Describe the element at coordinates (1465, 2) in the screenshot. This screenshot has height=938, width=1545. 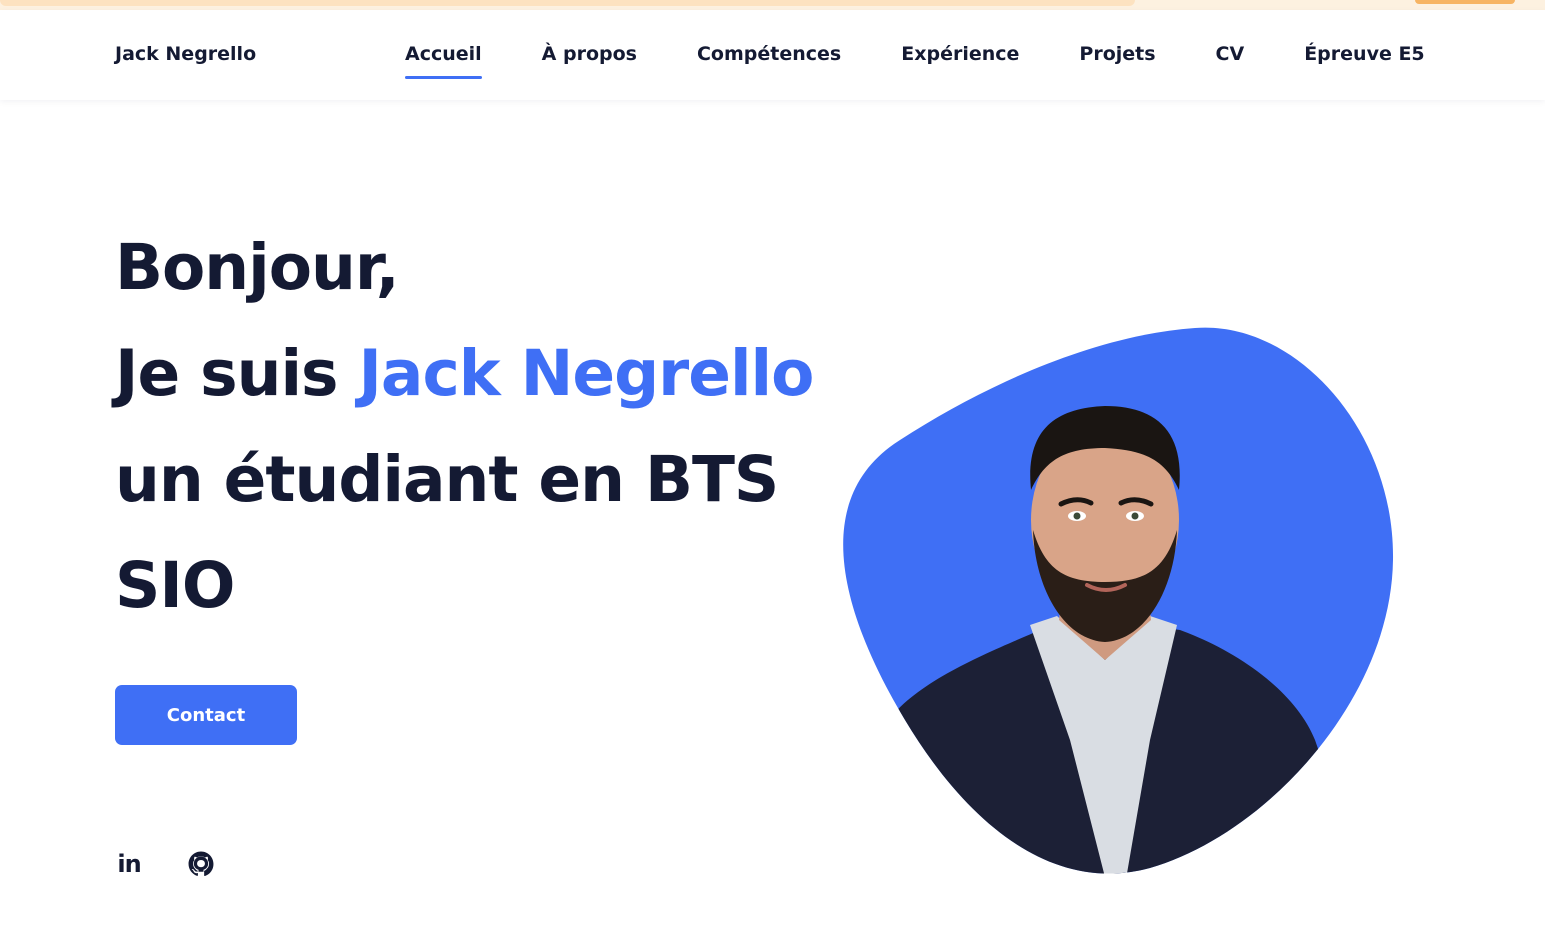
I see `browser-toolbar-accent` at that location.